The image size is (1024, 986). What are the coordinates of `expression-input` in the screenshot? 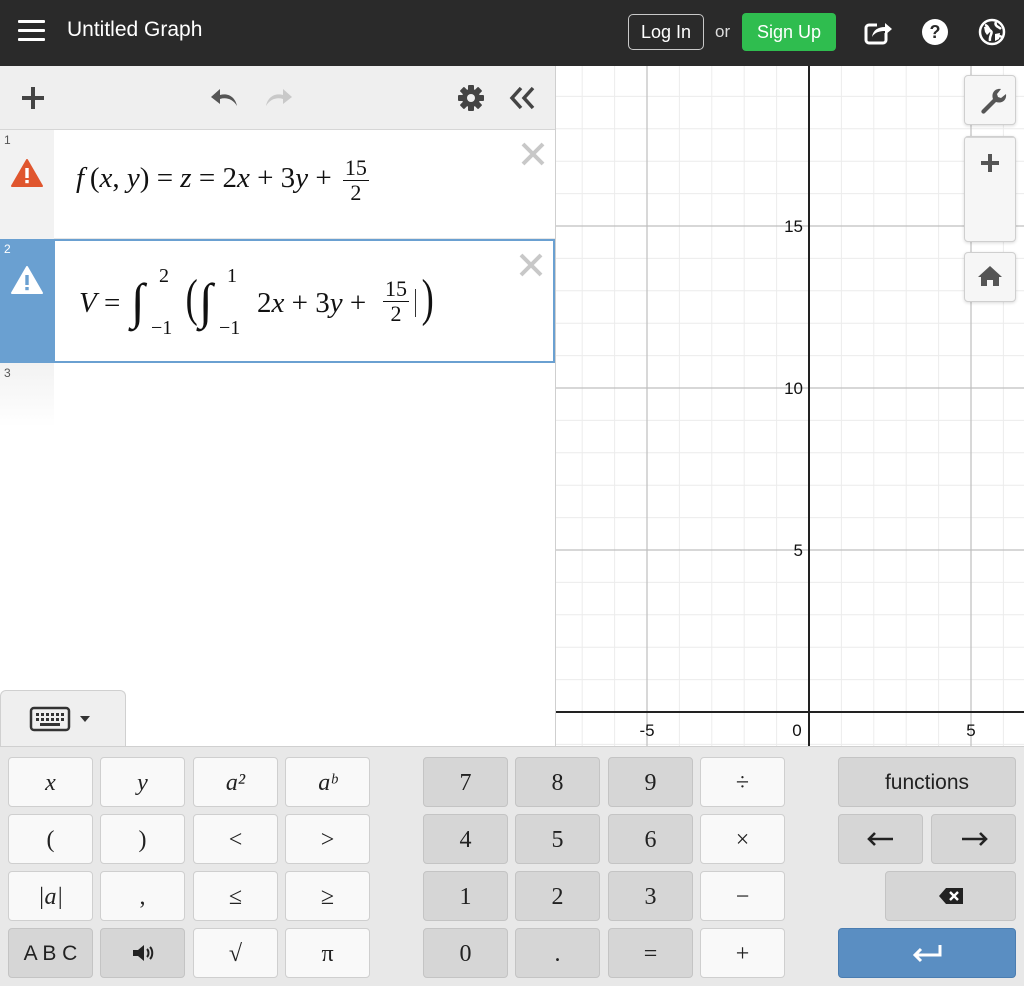 It's located at (304, 395).